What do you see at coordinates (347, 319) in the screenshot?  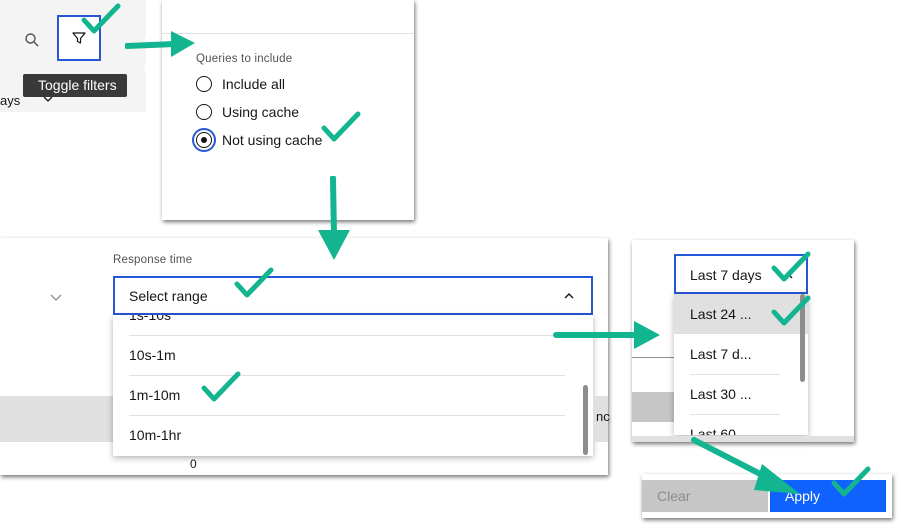 I see `menu-option: 1s-10s` at bounding box center [347, 319].